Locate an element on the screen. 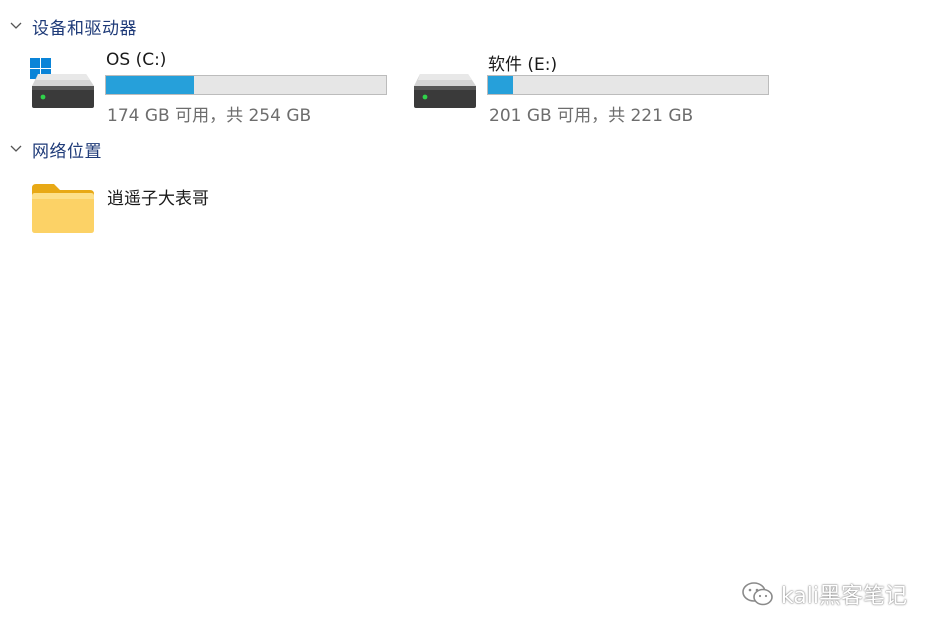  network-location-item: 逍遥子大表哥 is located at coordinates (158, 208).